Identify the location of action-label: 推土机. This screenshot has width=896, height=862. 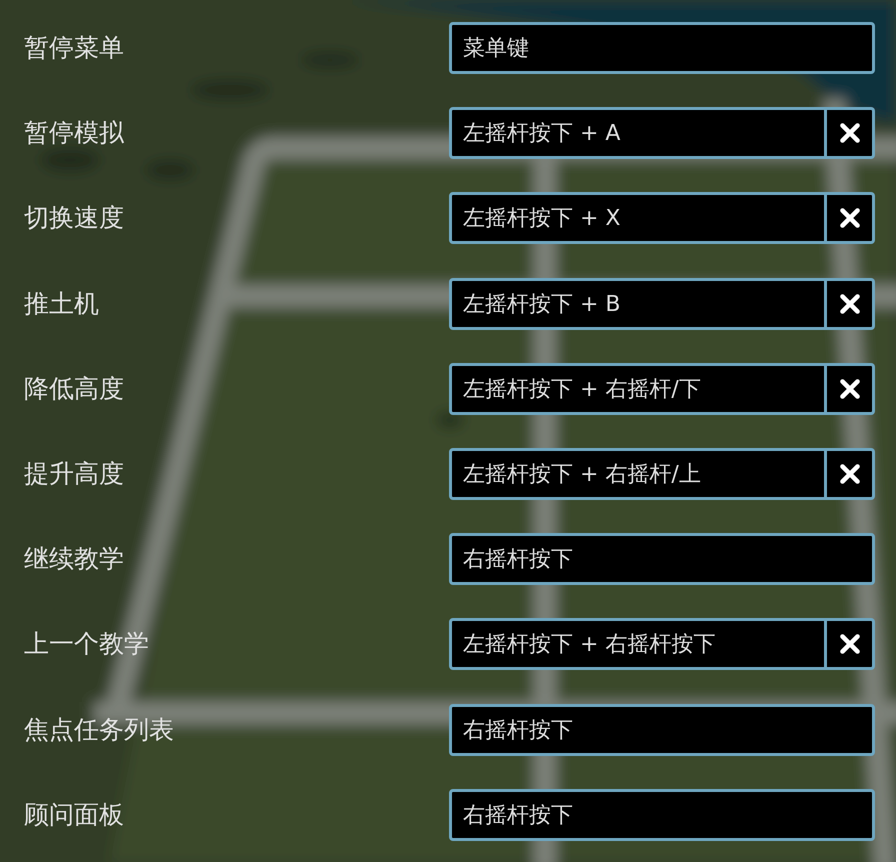
(61, 304).